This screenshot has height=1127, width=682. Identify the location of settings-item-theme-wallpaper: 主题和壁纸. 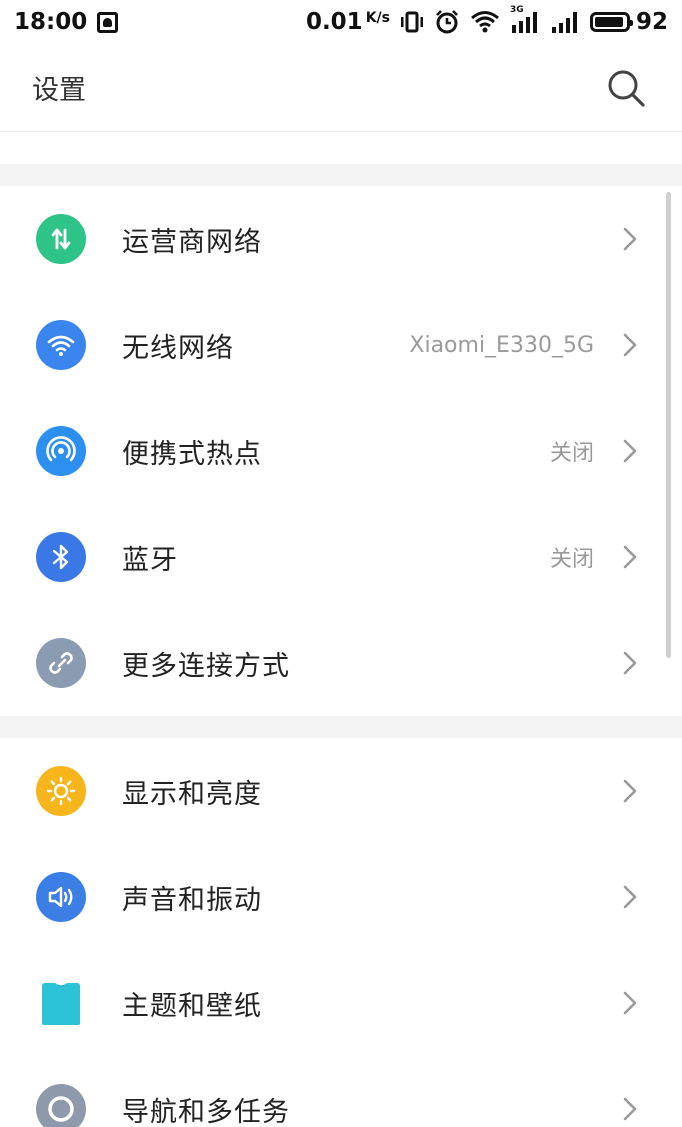
(341, 1003).